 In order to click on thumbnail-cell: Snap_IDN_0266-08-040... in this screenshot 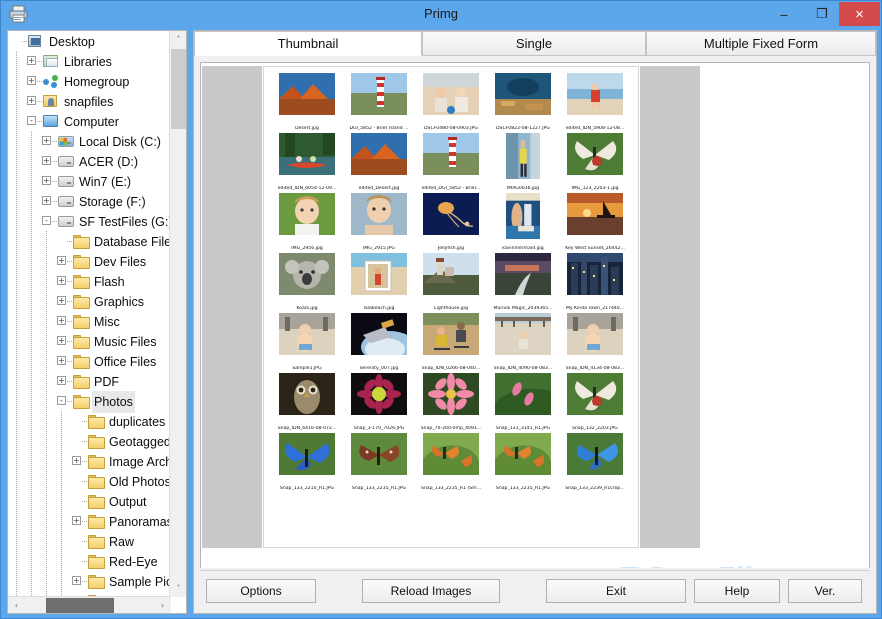, I will do `click(451, 343)`.